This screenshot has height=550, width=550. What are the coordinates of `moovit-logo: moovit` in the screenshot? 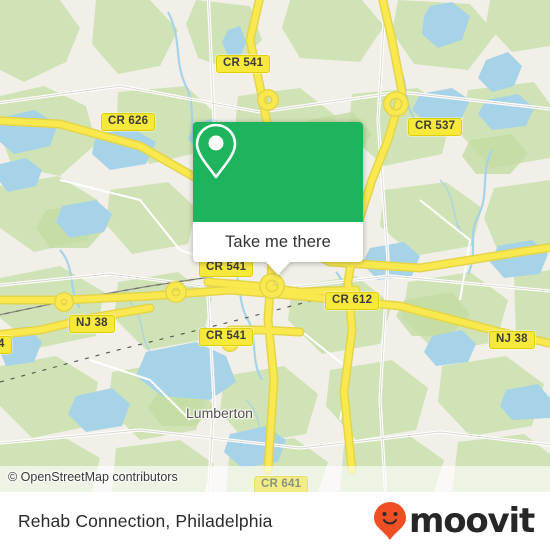 It's located at (454, 521).